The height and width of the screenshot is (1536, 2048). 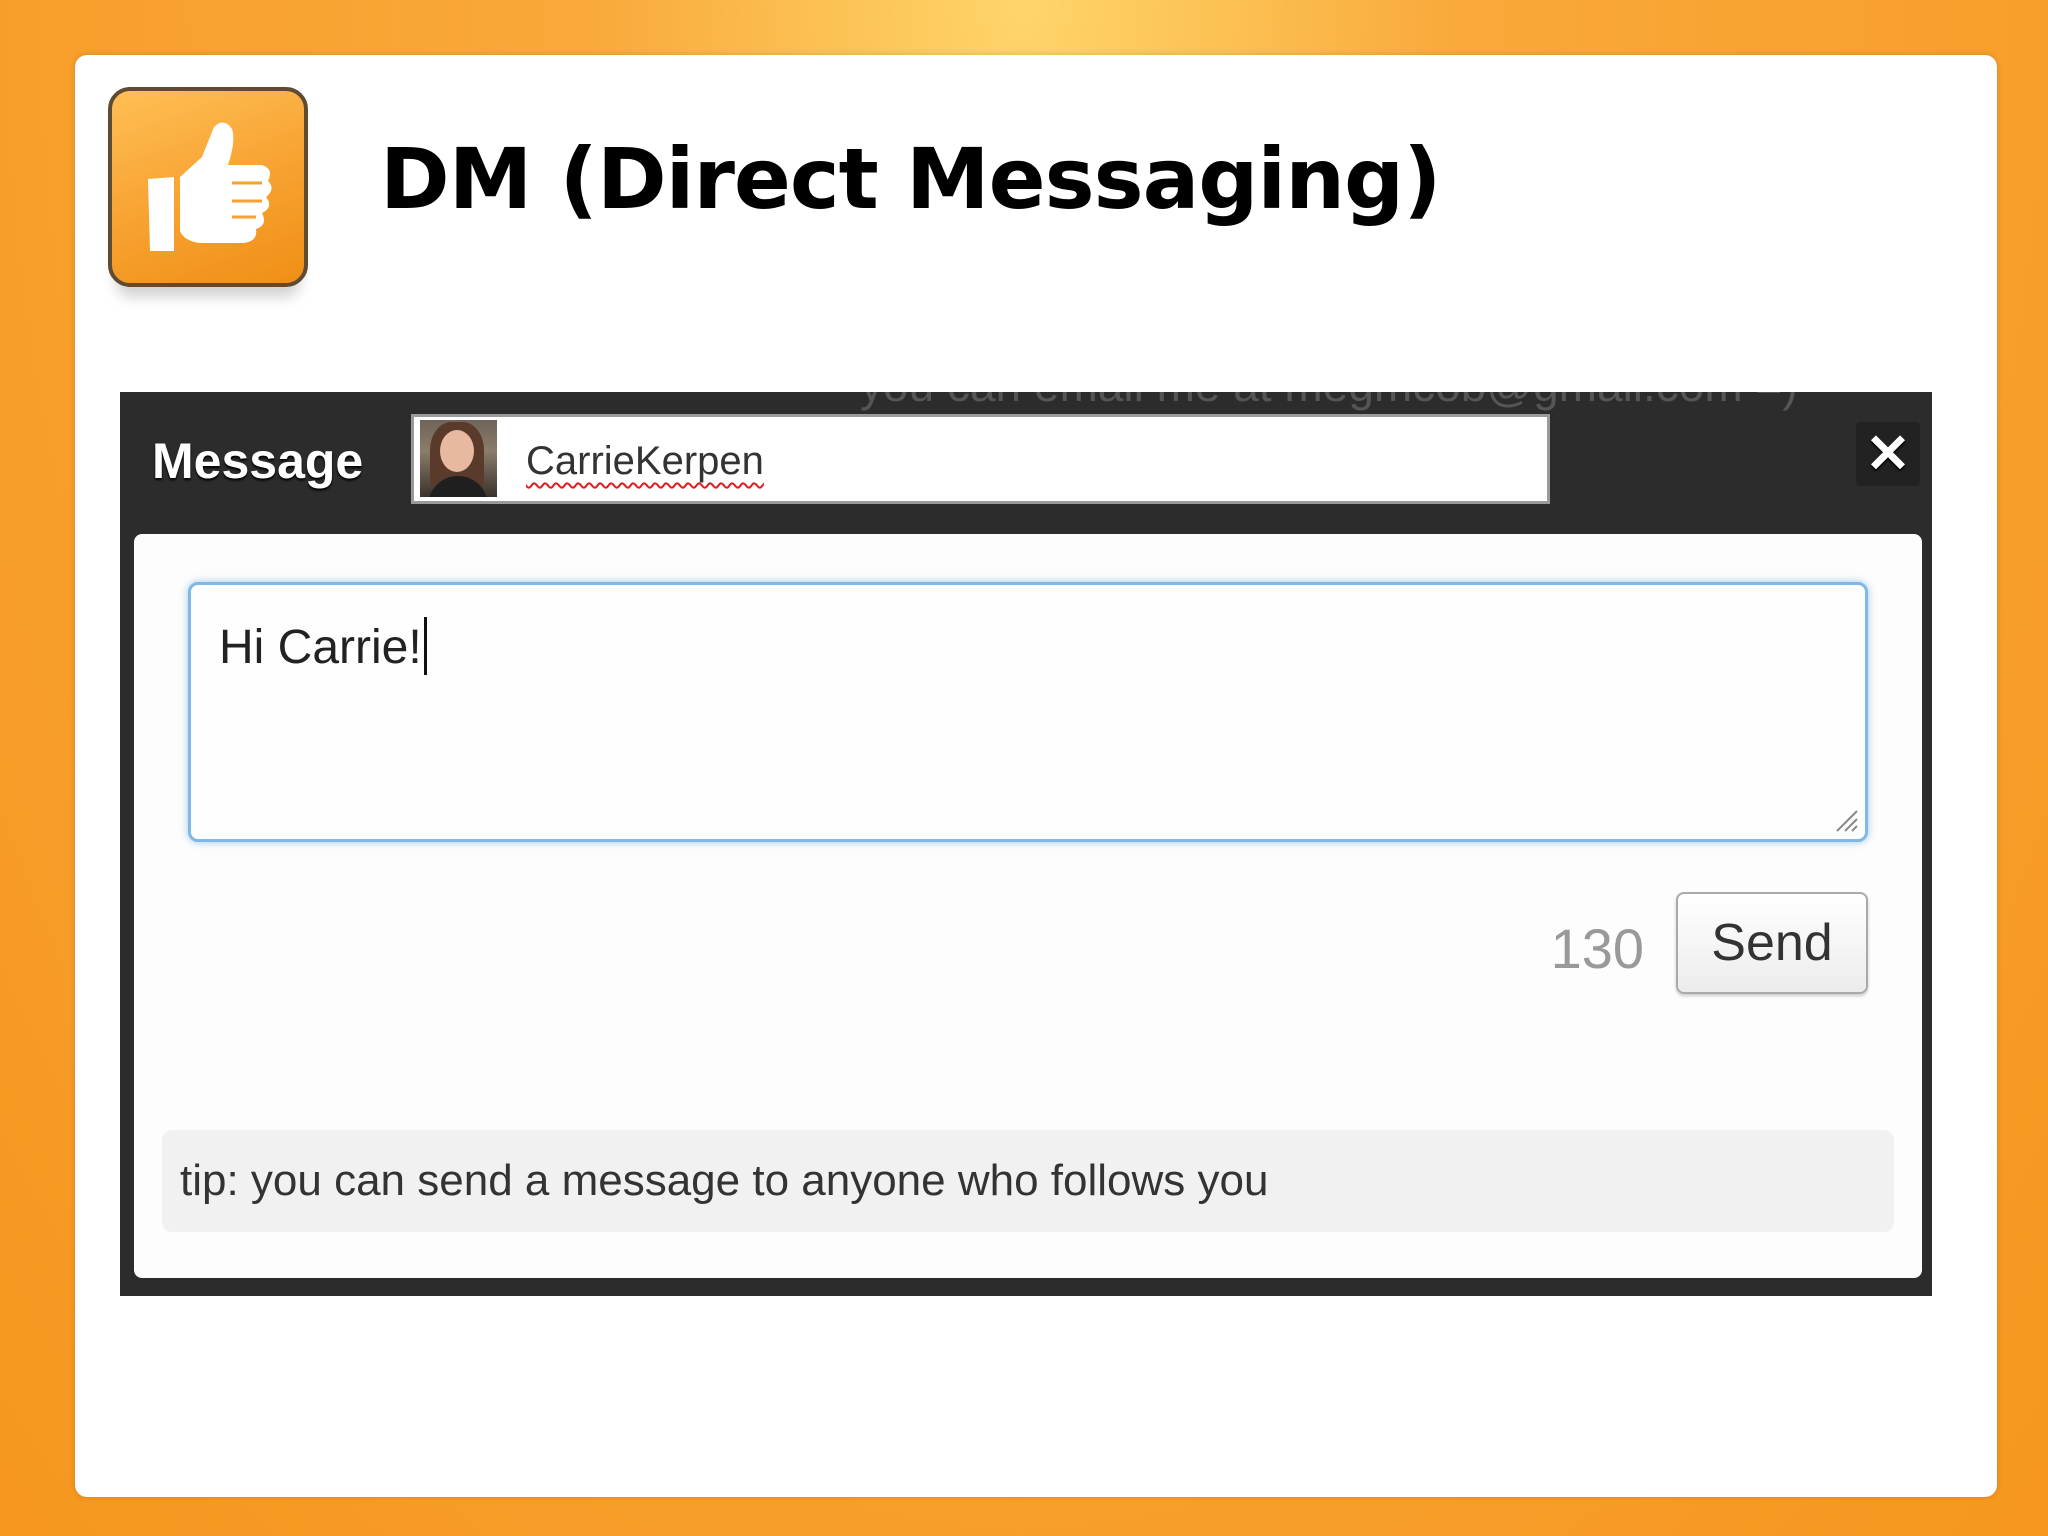 I want to click on dm-header: Message CarrieKerpen ✕, so click(x=1026, y=463).